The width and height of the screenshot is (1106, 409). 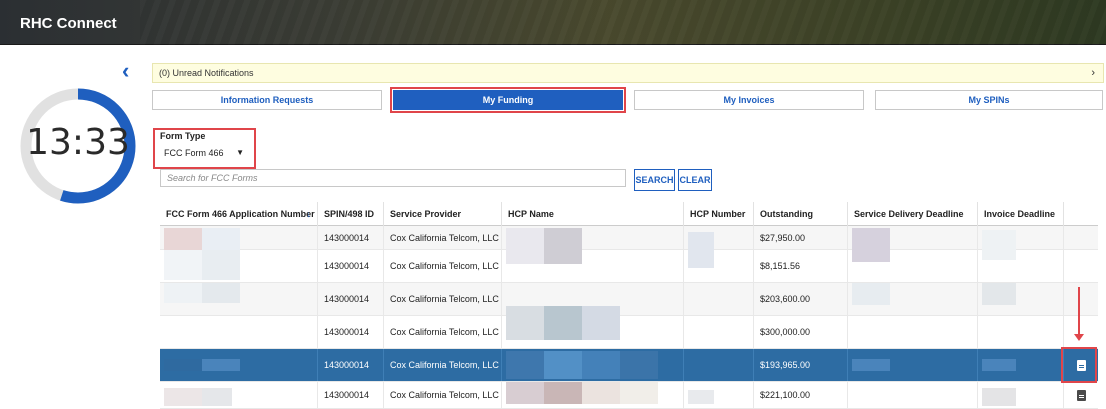 What do you see at coordinates (1079, 314) in the screenshot?
I see `annotation-arrow` at bounding box center [1079, 314].